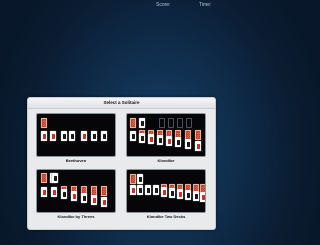 The image size is (320, 245). I want to click on time-label: Time:, so click(205, 5).